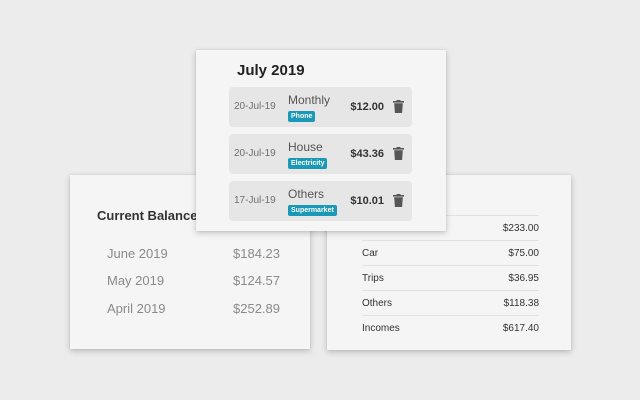 This screenshot has width=640, height=400. Describe the element at coordinates (308, 163) in the screenshot. I see `transaction-tag: Electricity` at that location.